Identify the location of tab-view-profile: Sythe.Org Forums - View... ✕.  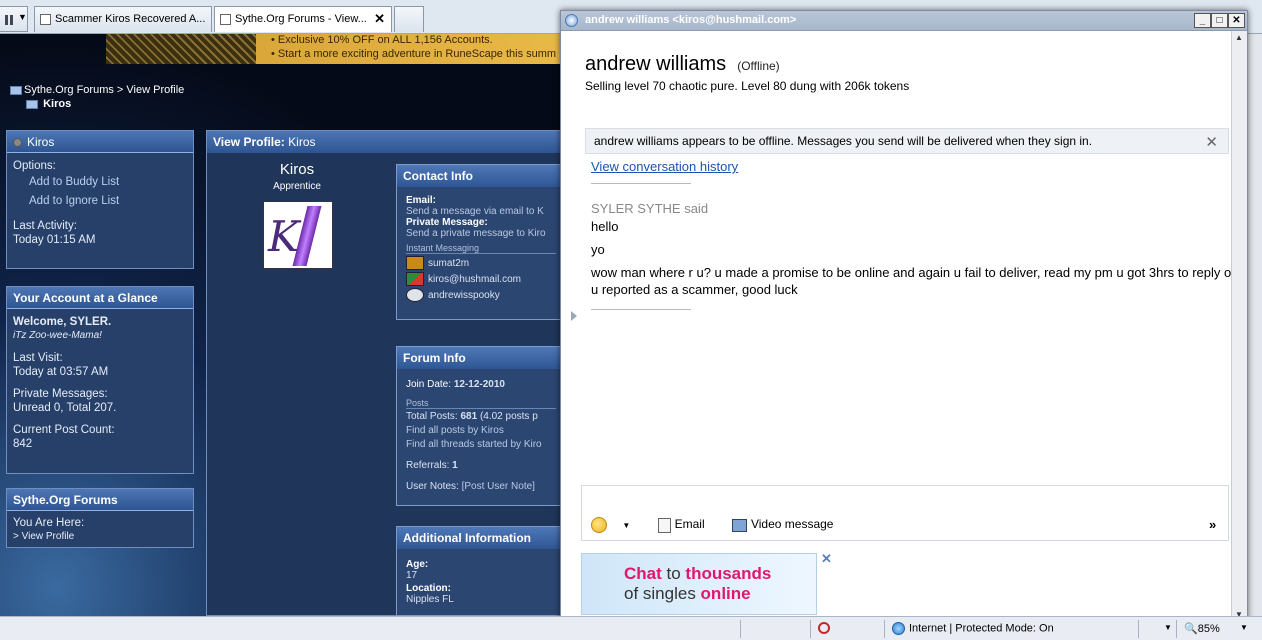
(303, 19).